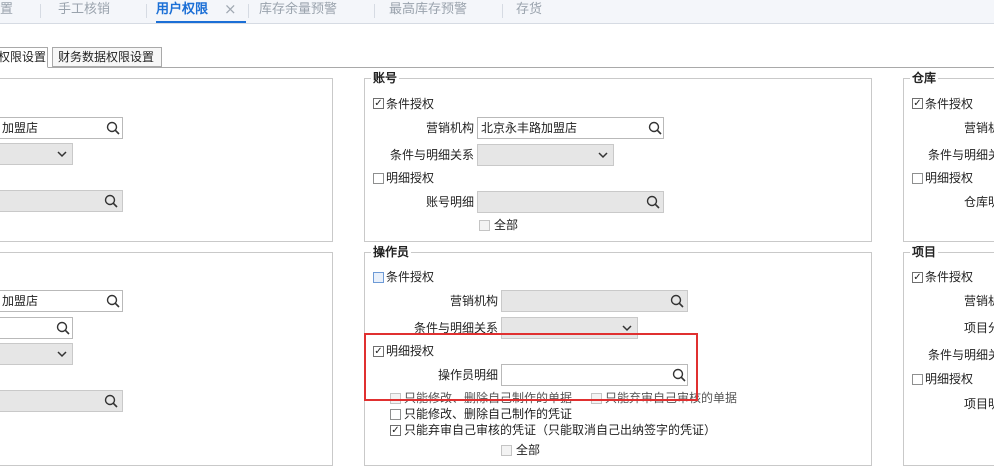 The height and width of the screenshot is (466, 994). Describe the element at coordinates (431, 155) in the screenshot. I see `account-relation-label: 条件与明细关系` at that location.